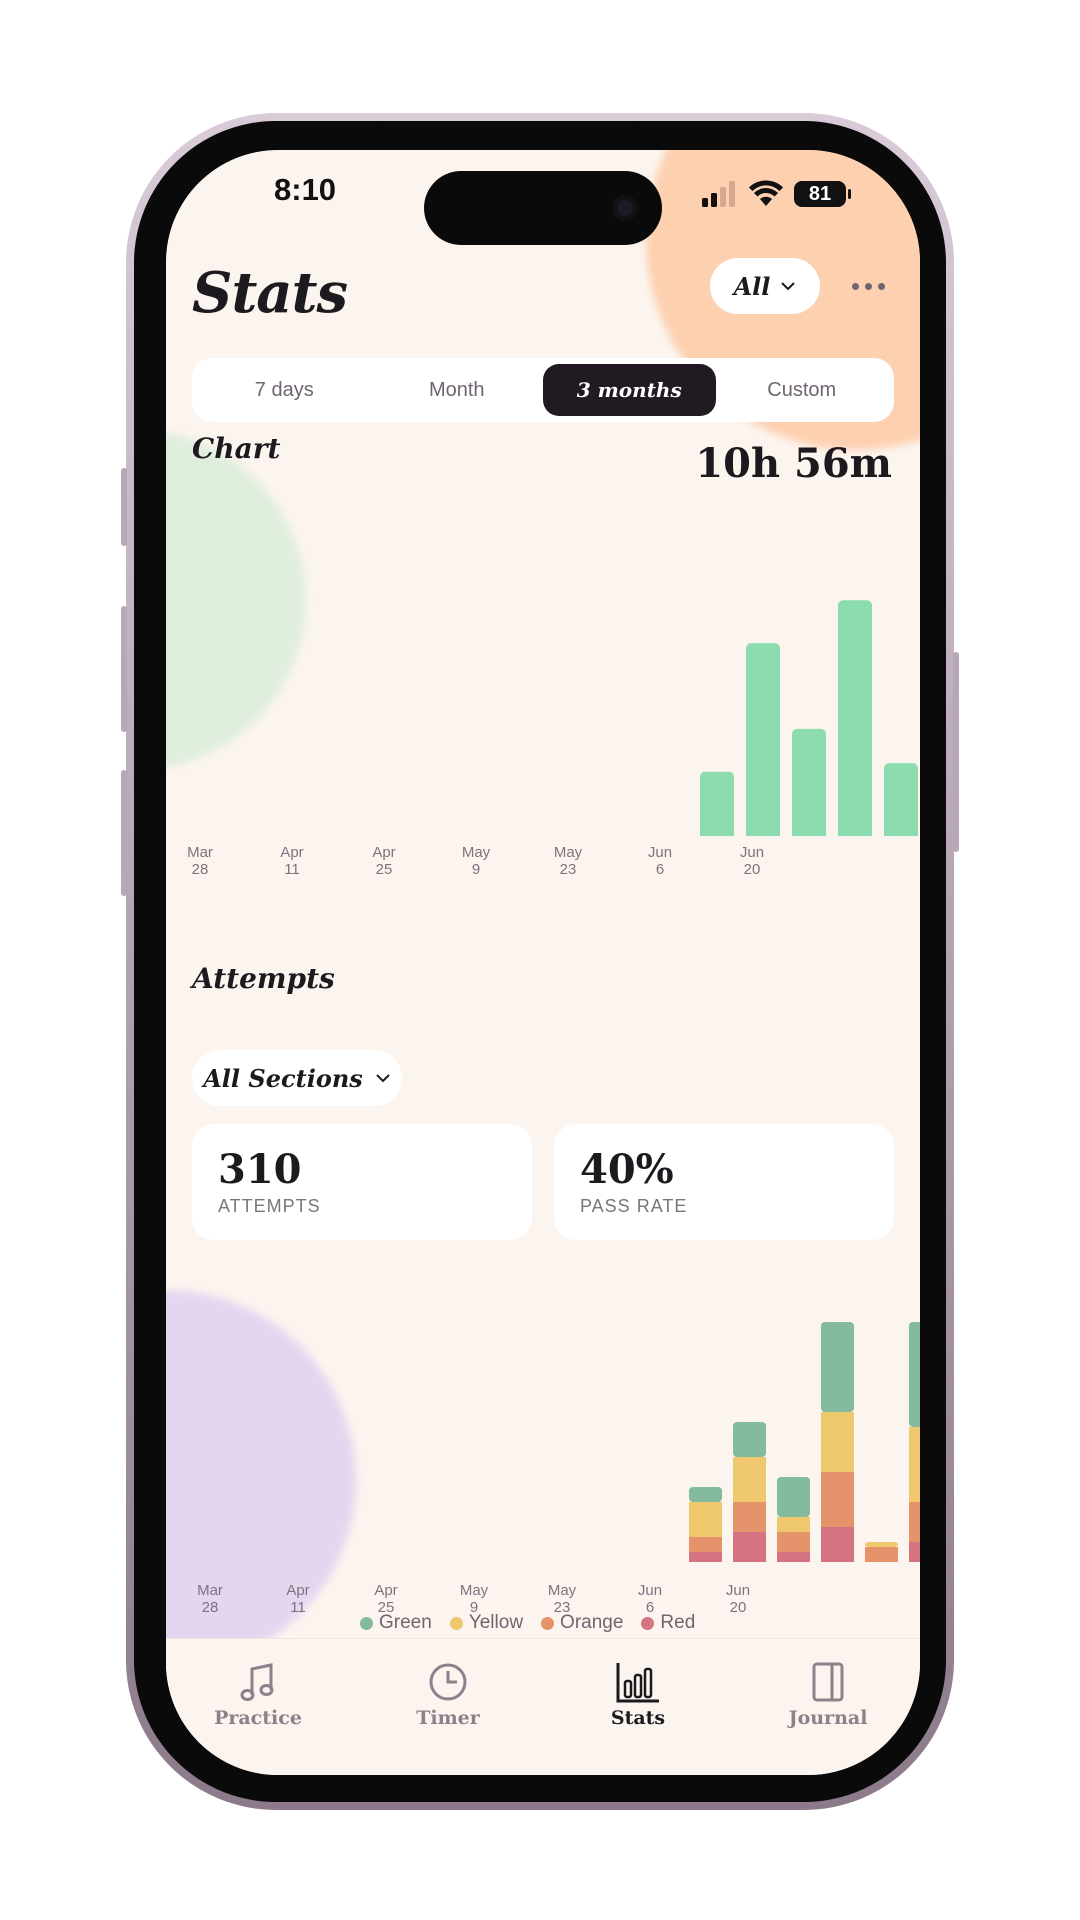 The width and height of the screenshot is (1080, 1920). I want to click on battery-icon: 81, so click(822, 194).